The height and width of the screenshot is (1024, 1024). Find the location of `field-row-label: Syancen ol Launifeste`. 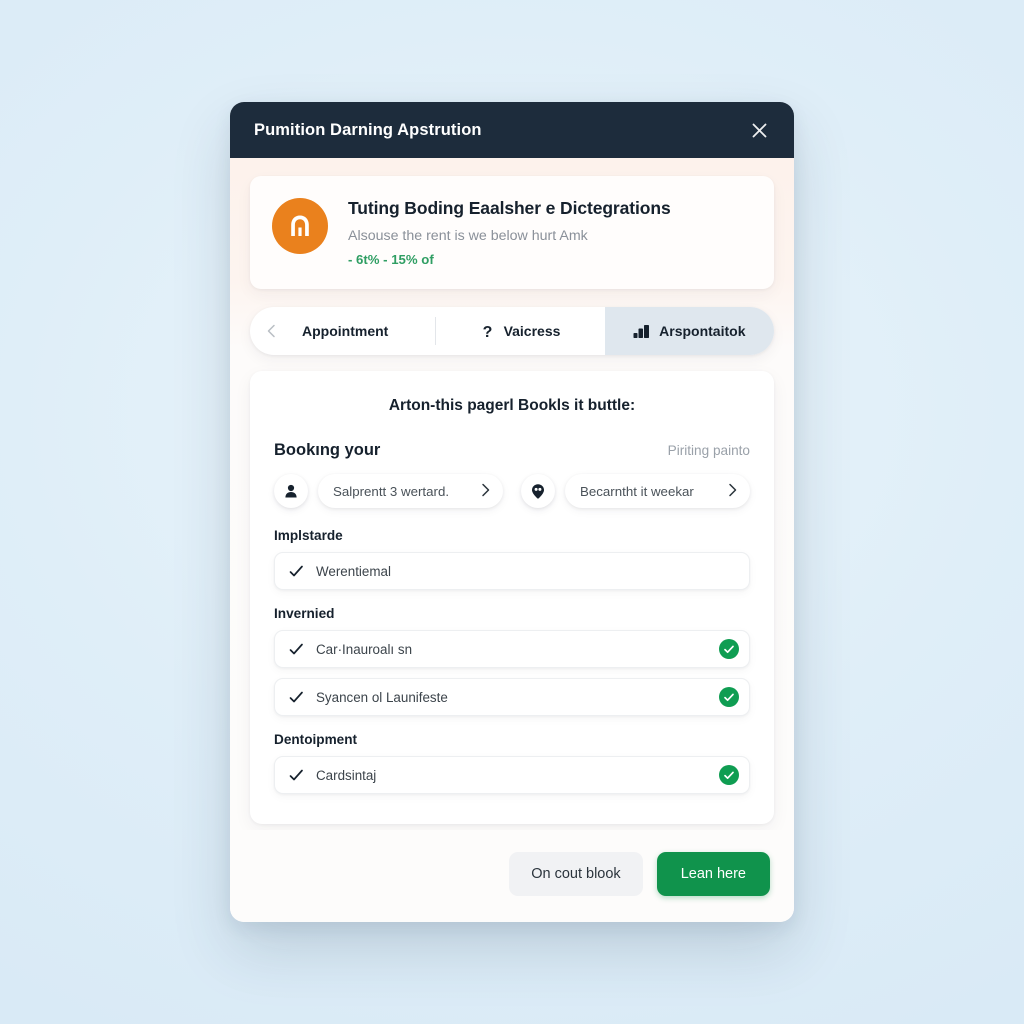

field-row-label: Syancen ol Launifeste is located at coordinates (382, 697).